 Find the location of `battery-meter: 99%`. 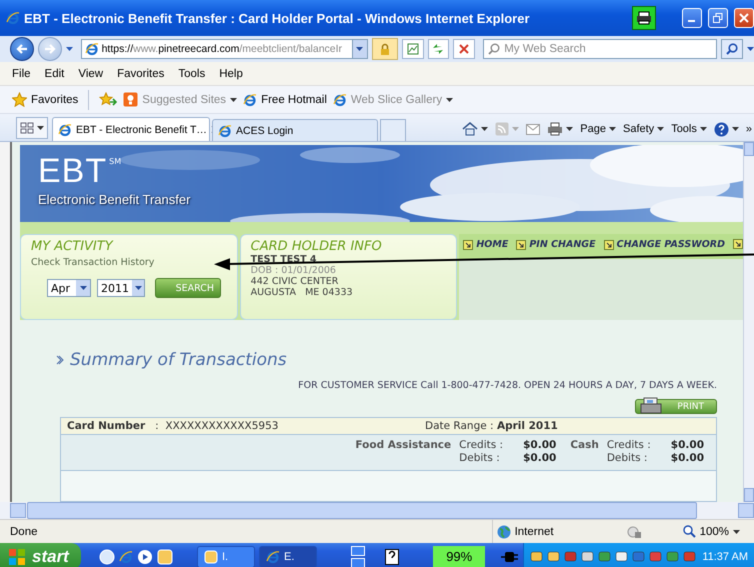

battery-meter: 99% is located at coordinates (459, 556).